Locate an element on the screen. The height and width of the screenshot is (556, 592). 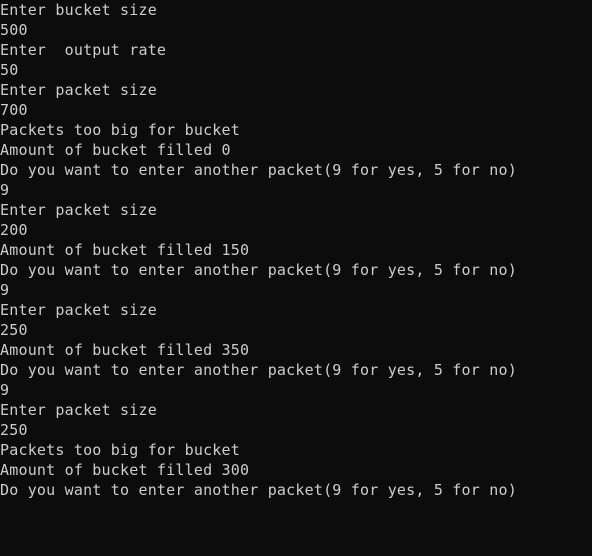
console-line: 700 is located at coordinates (14, 110).